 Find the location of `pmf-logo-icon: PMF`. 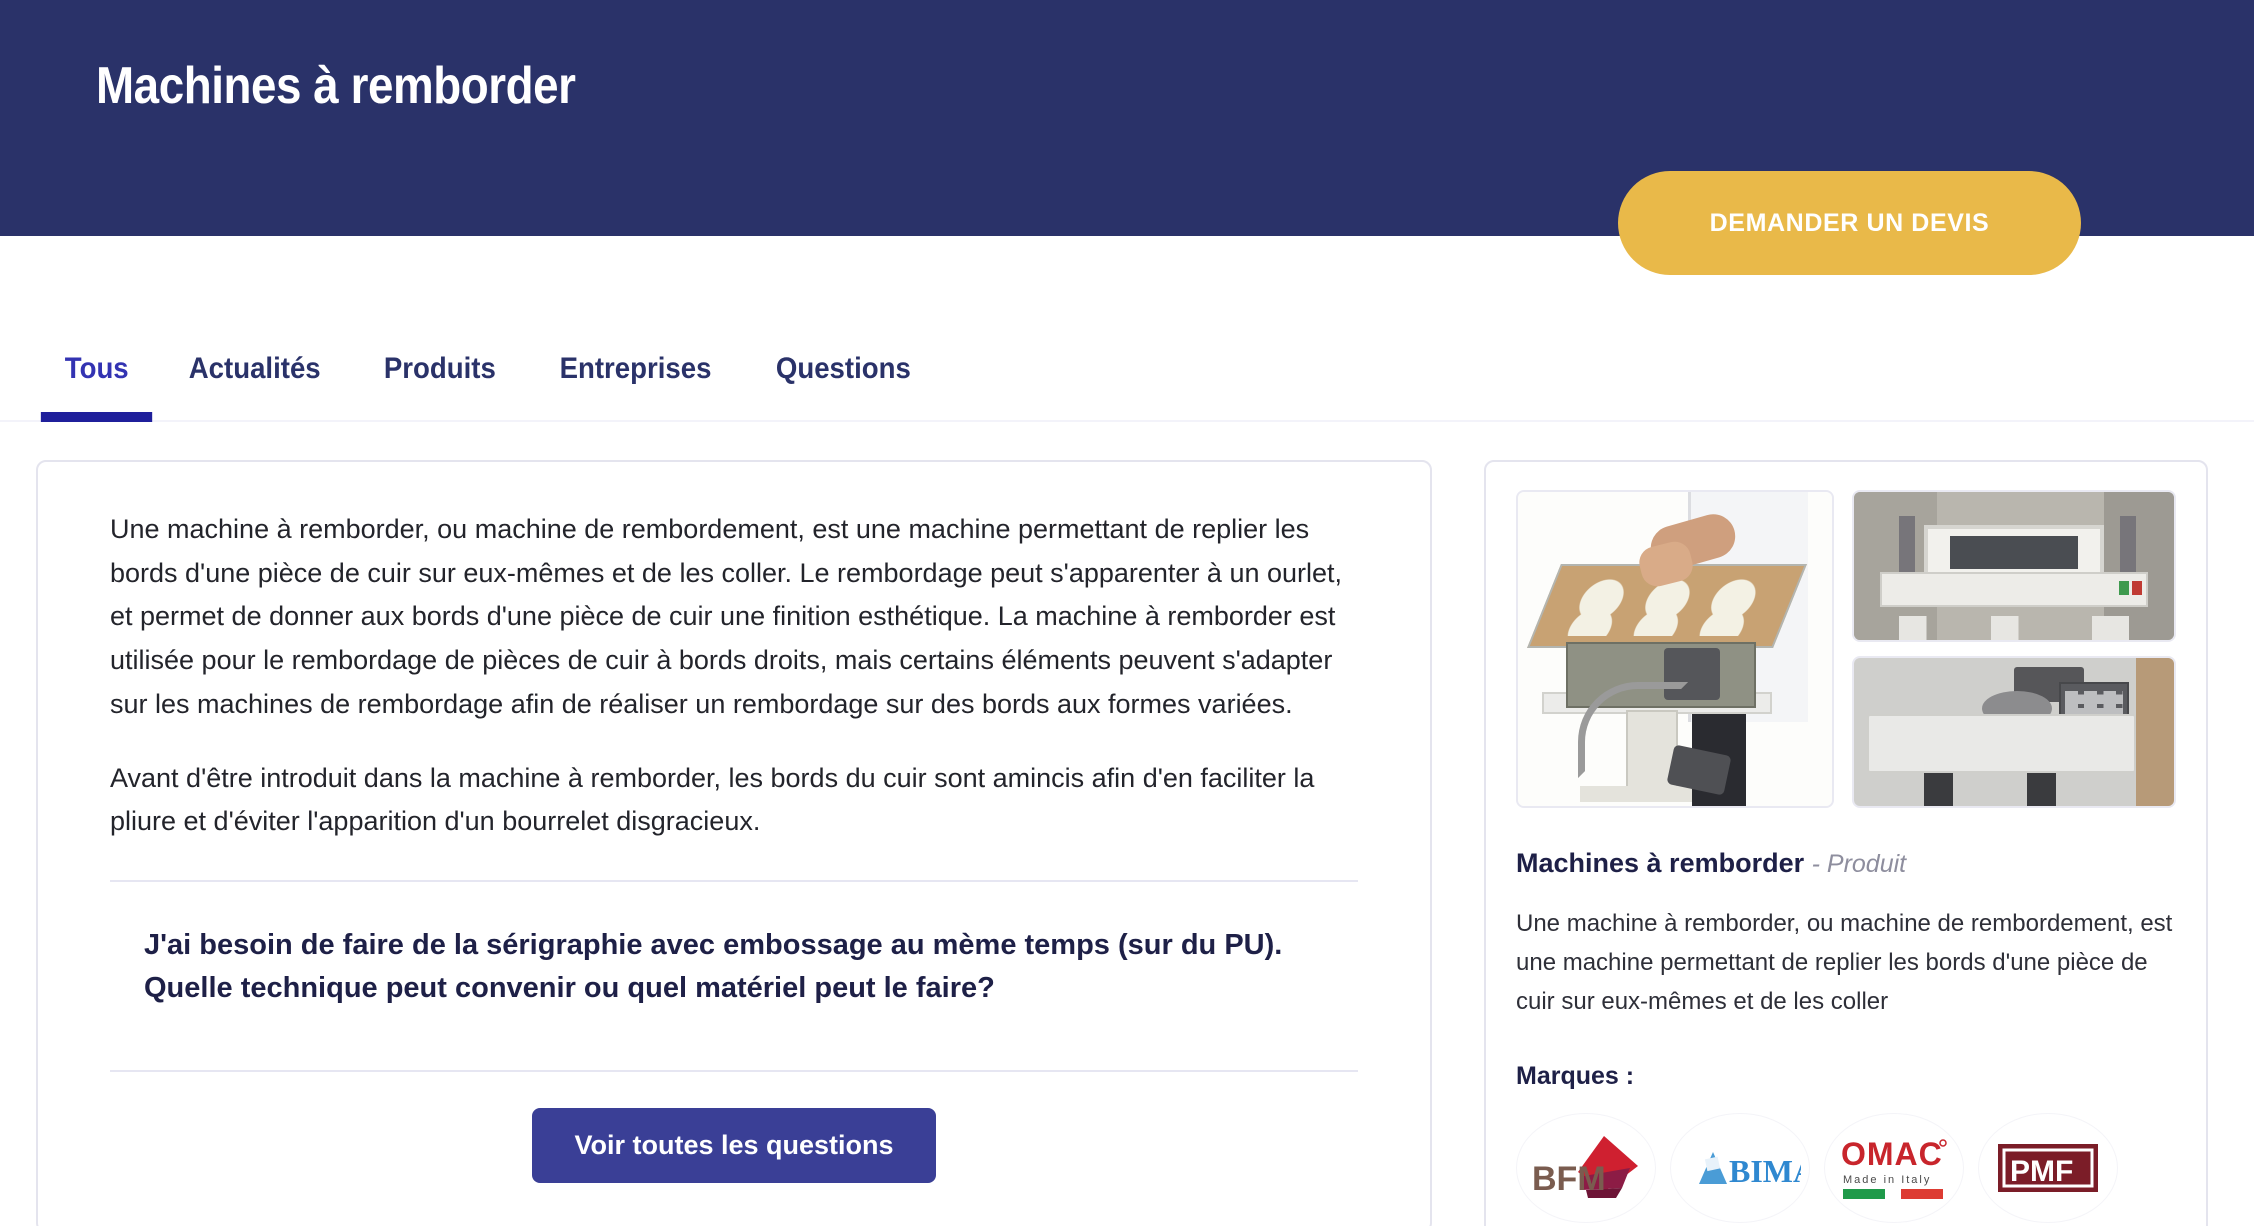

pmf-logo-icon: PMF is located at coordinates (2048, 1167).